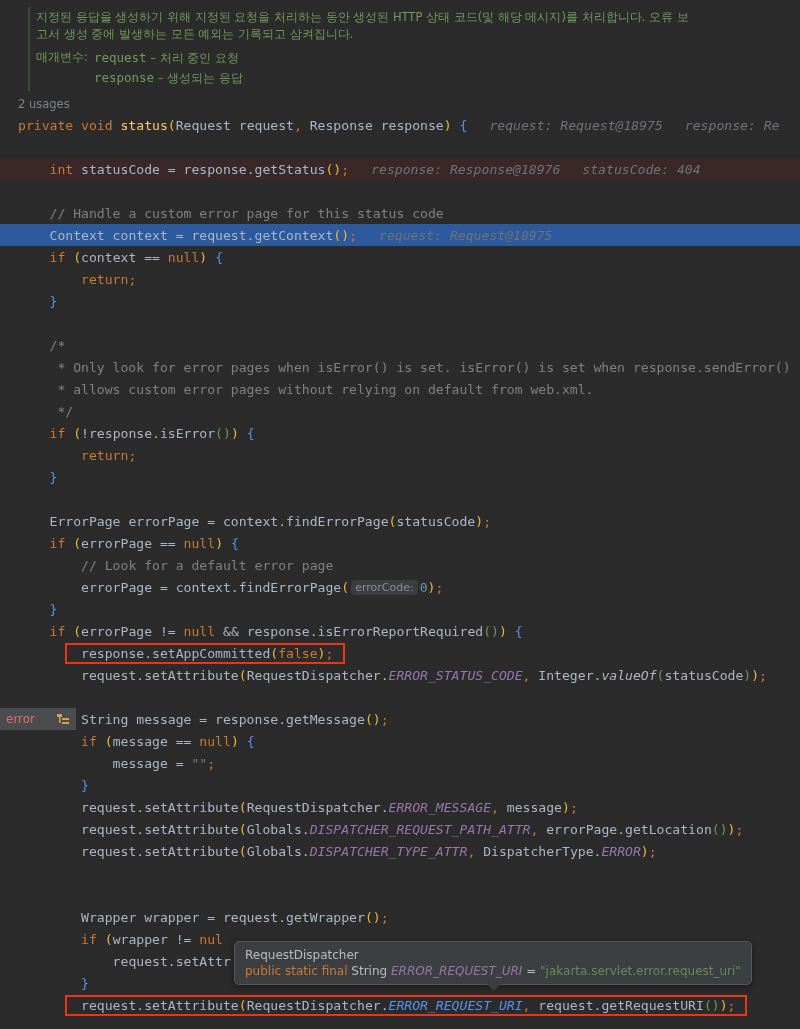 The width and height of the screenshot is (800, 1029). What do you see at coordinates (168, 78) in the screenshot?
I see `param-description: response – 생성되는 응답` at bounding box center [168, 78].